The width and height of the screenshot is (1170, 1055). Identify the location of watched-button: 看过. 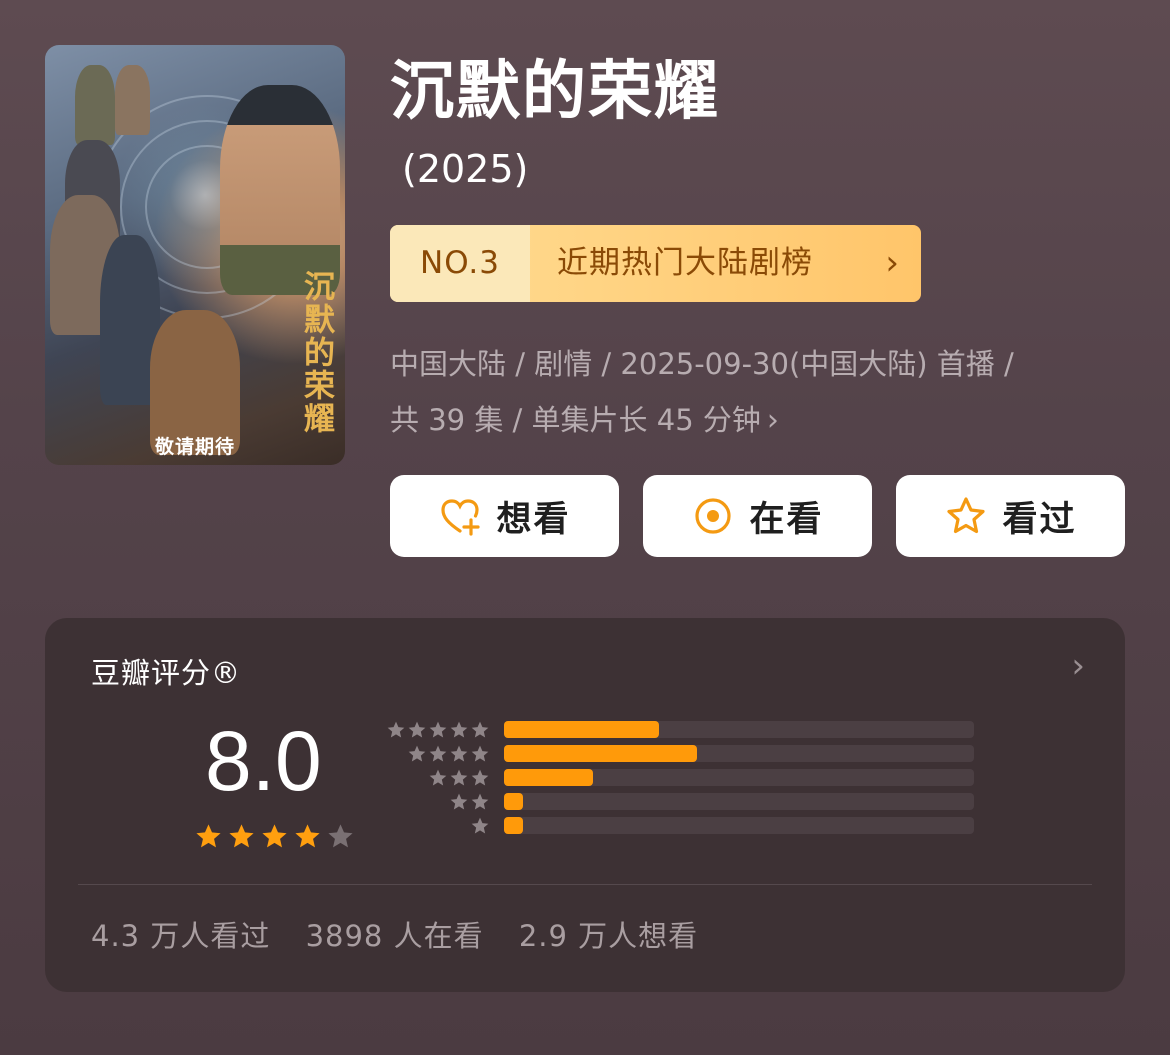
(1010, 516).